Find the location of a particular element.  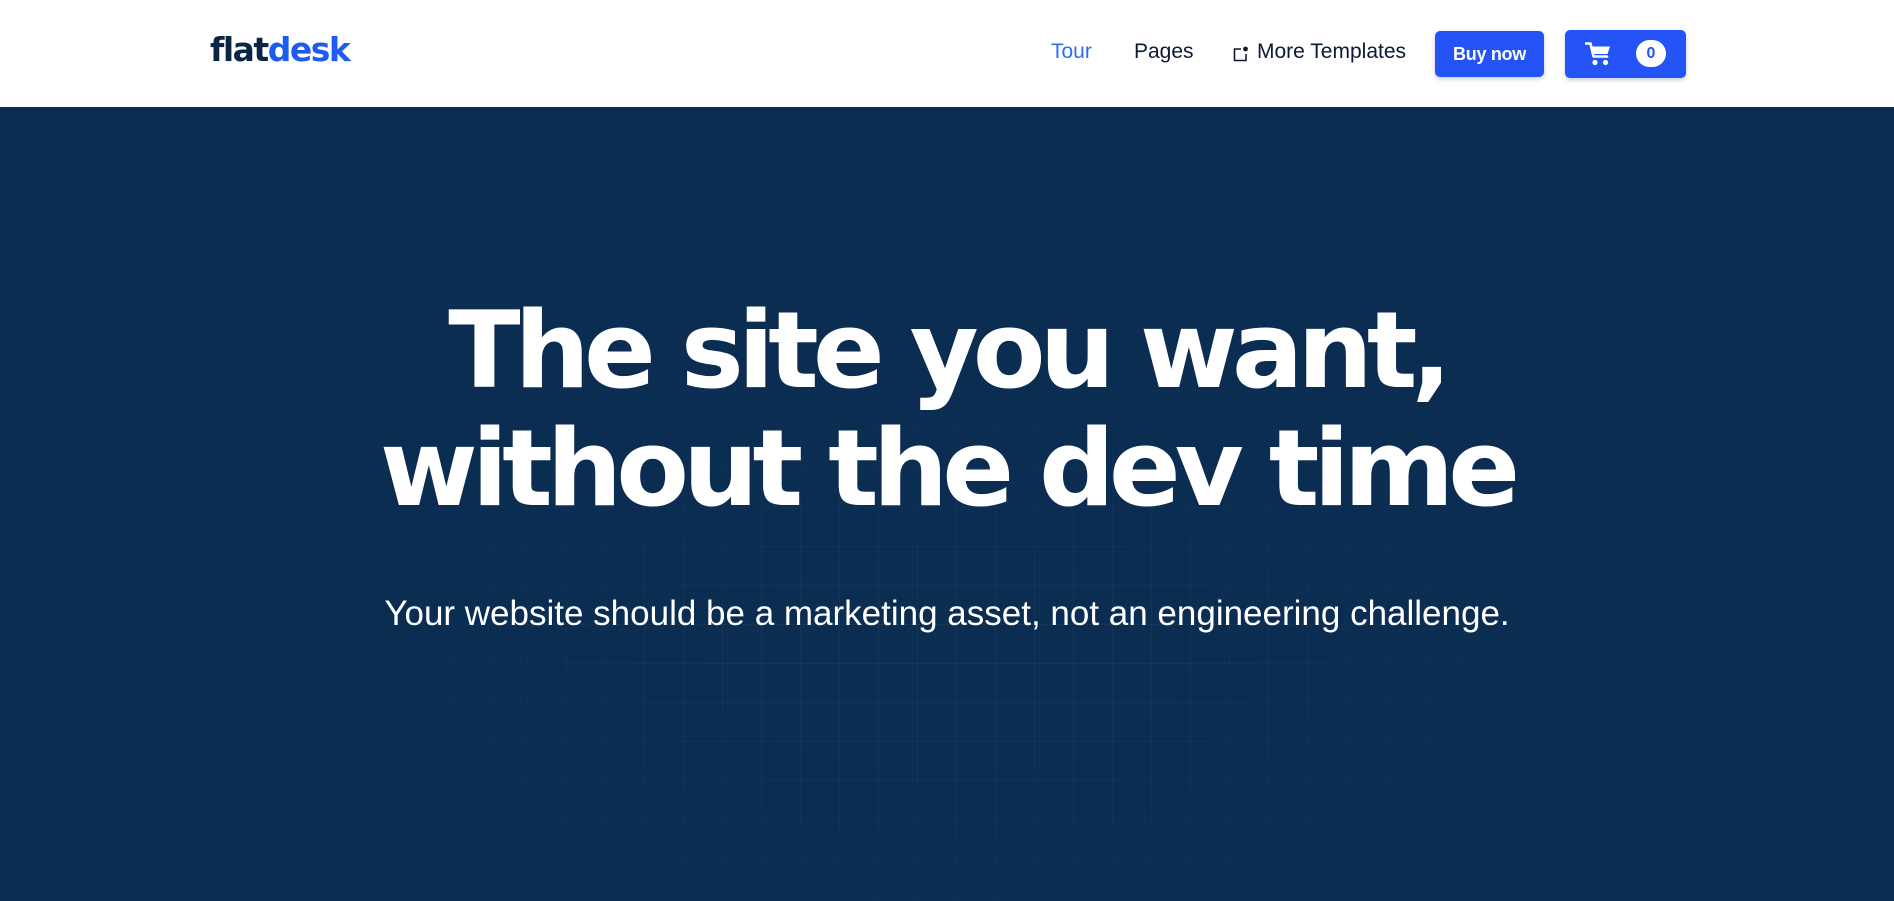

more-templates-label: More Templates is located at coordinates (1332, 51).